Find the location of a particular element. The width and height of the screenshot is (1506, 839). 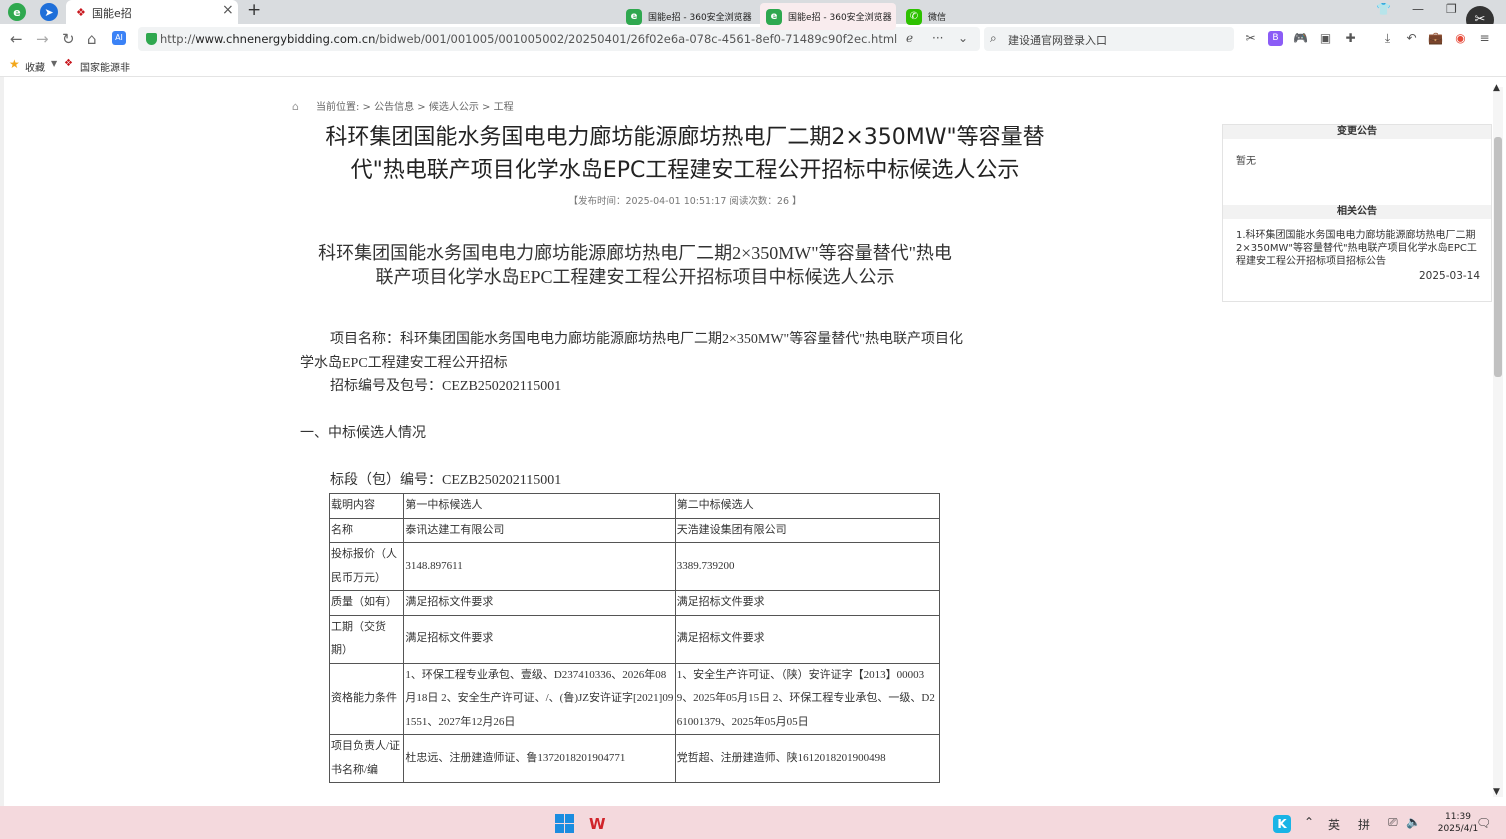

new-tab-button: + is located at coordinates (254, 10).